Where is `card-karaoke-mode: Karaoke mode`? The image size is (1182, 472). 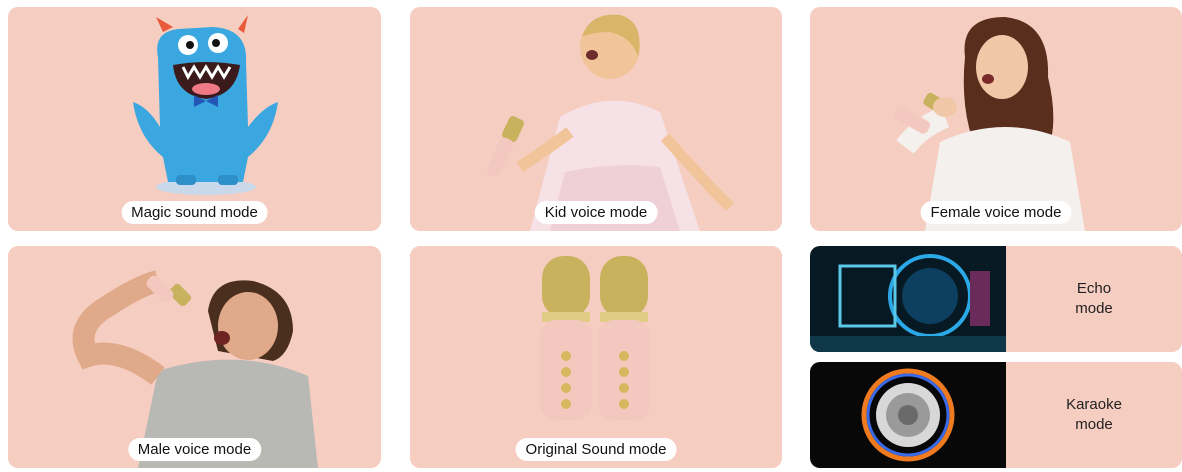
card-karaoke-mode: Karaoke mode is located at coordinates (996, 415).